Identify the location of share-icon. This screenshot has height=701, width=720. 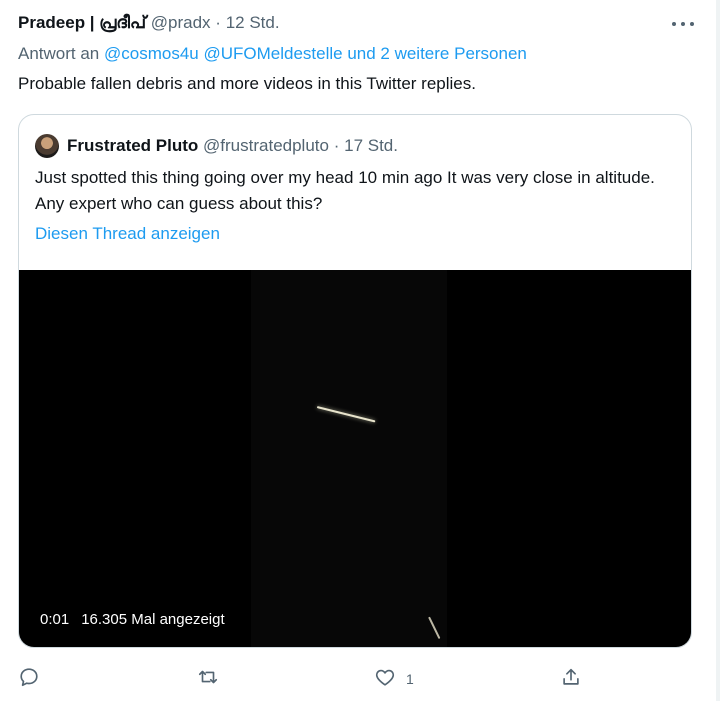
(571, 679).